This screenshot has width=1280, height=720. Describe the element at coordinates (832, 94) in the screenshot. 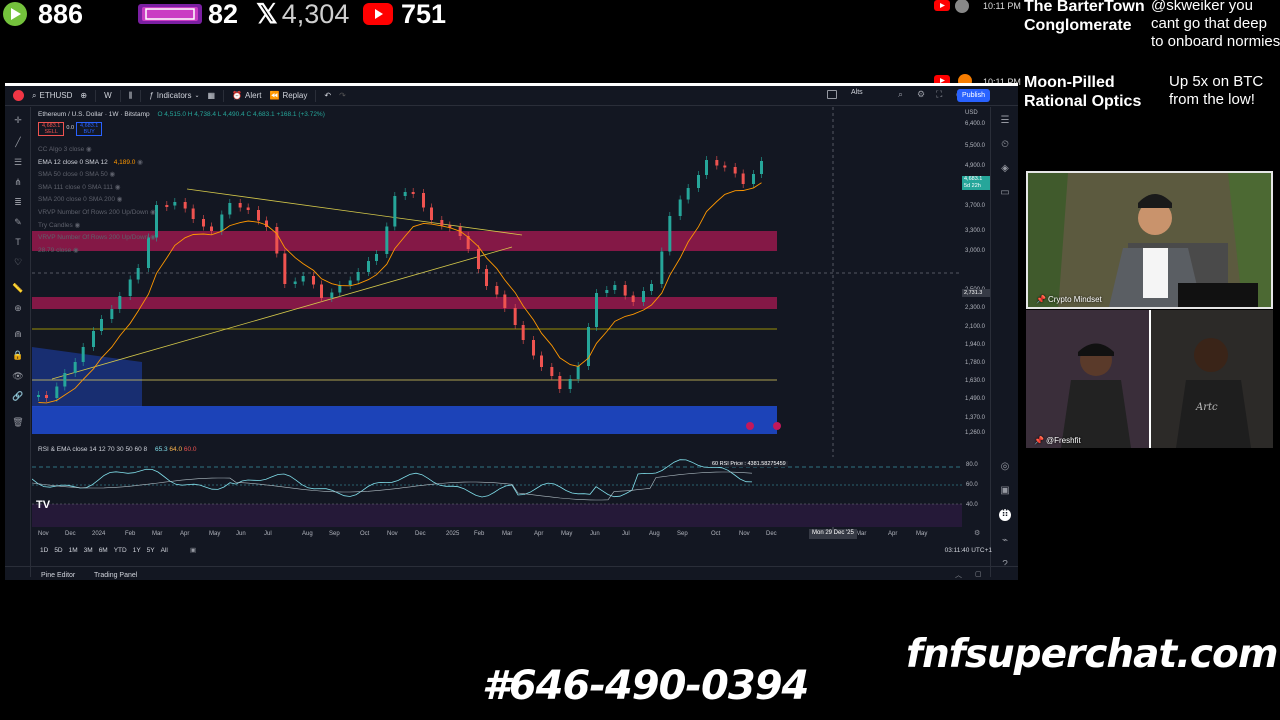

I see `layout-icon` at that location.